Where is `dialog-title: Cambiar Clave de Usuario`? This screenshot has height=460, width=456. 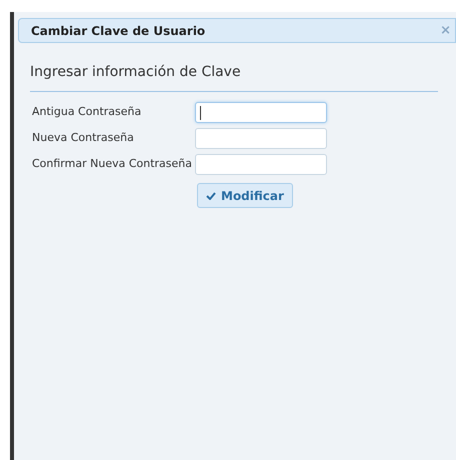
dialog-title: Cambiar Clave de Usuario is located at coordinates (118, 31).